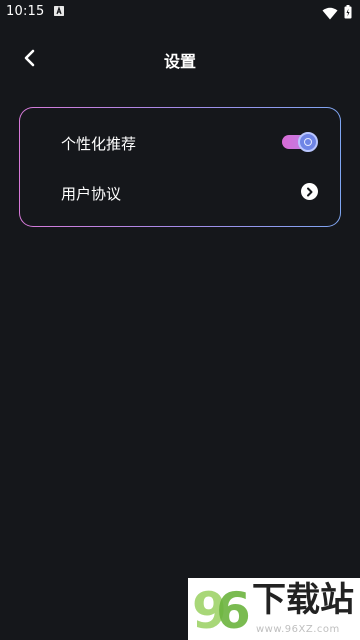  What do you see at coordinates (59, 11) in the screenshot?
I see `a-notification-icon` at bounding box center [59, 11].